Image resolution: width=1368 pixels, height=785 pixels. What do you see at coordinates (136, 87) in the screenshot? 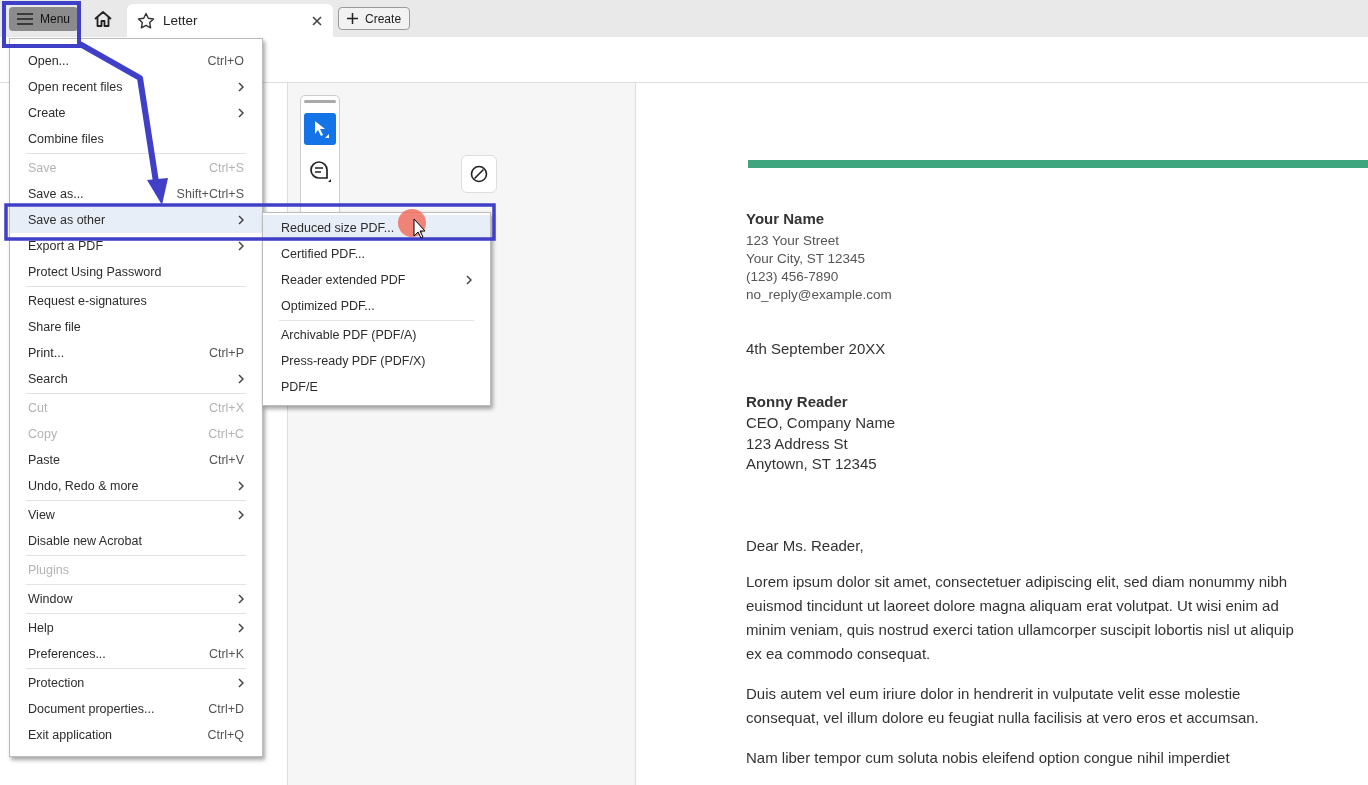
I see `menu-item: Open recent files` at bounding box center [136, 87].